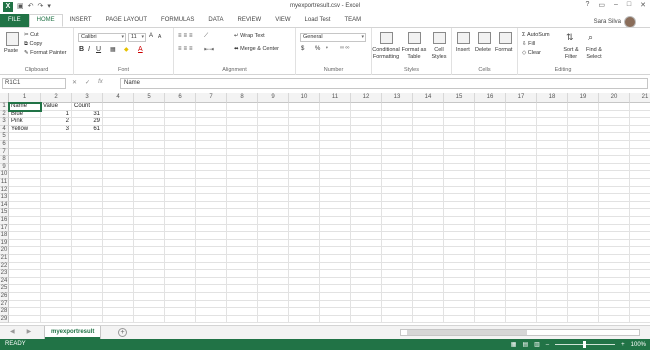 This screenshot has height=350, width=650. Describe the element at coordinates (587, 5) in the screenshot. I see `help-icon: ?` at that location.